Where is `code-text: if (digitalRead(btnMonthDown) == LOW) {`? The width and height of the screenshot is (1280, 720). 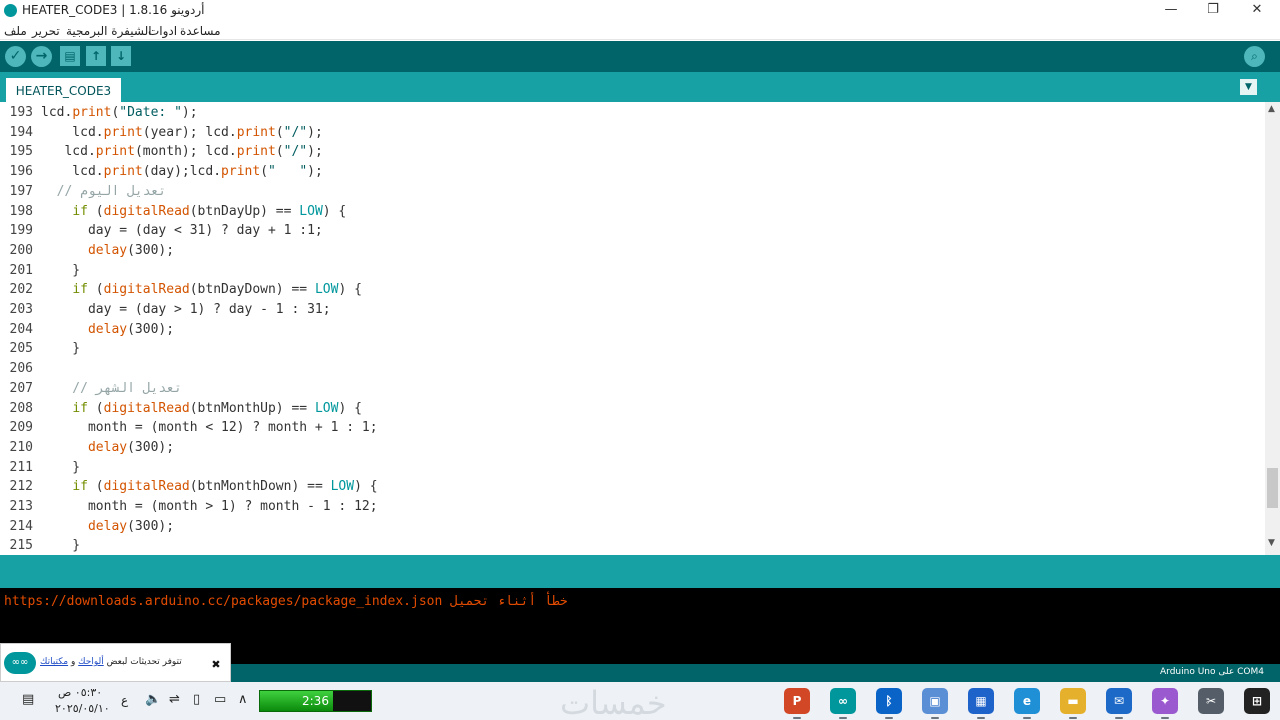 code-text: if (digitalRead(btnMonthDown) == LOW) { is located at coordinates (209, 486).